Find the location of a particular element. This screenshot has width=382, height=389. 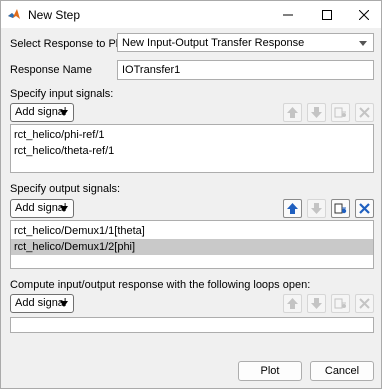

add-loop-signal-label: Add signal is located at coordinates (41, 303).